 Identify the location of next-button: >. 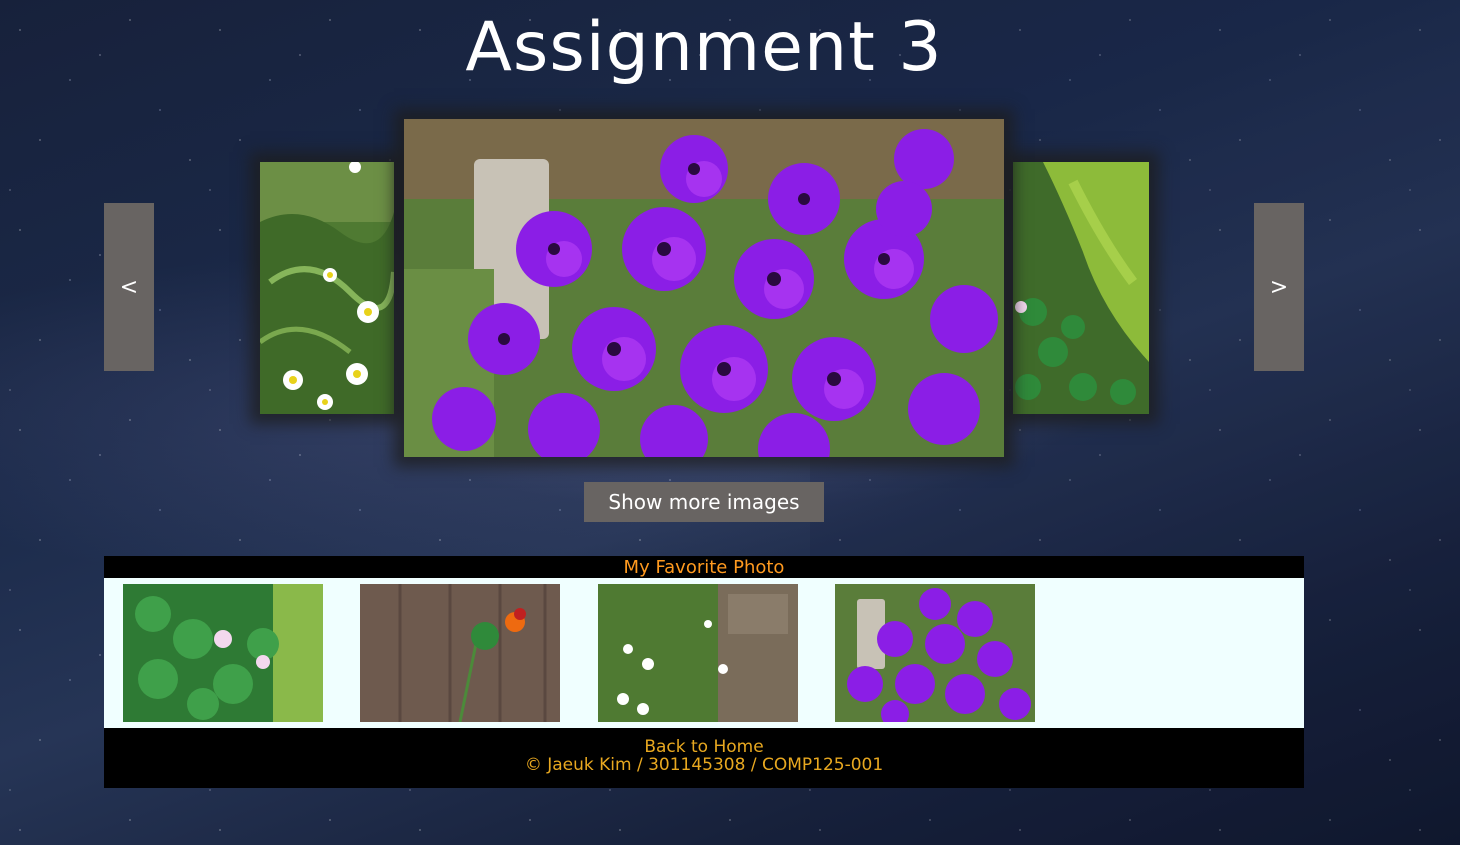
(1279, 287).